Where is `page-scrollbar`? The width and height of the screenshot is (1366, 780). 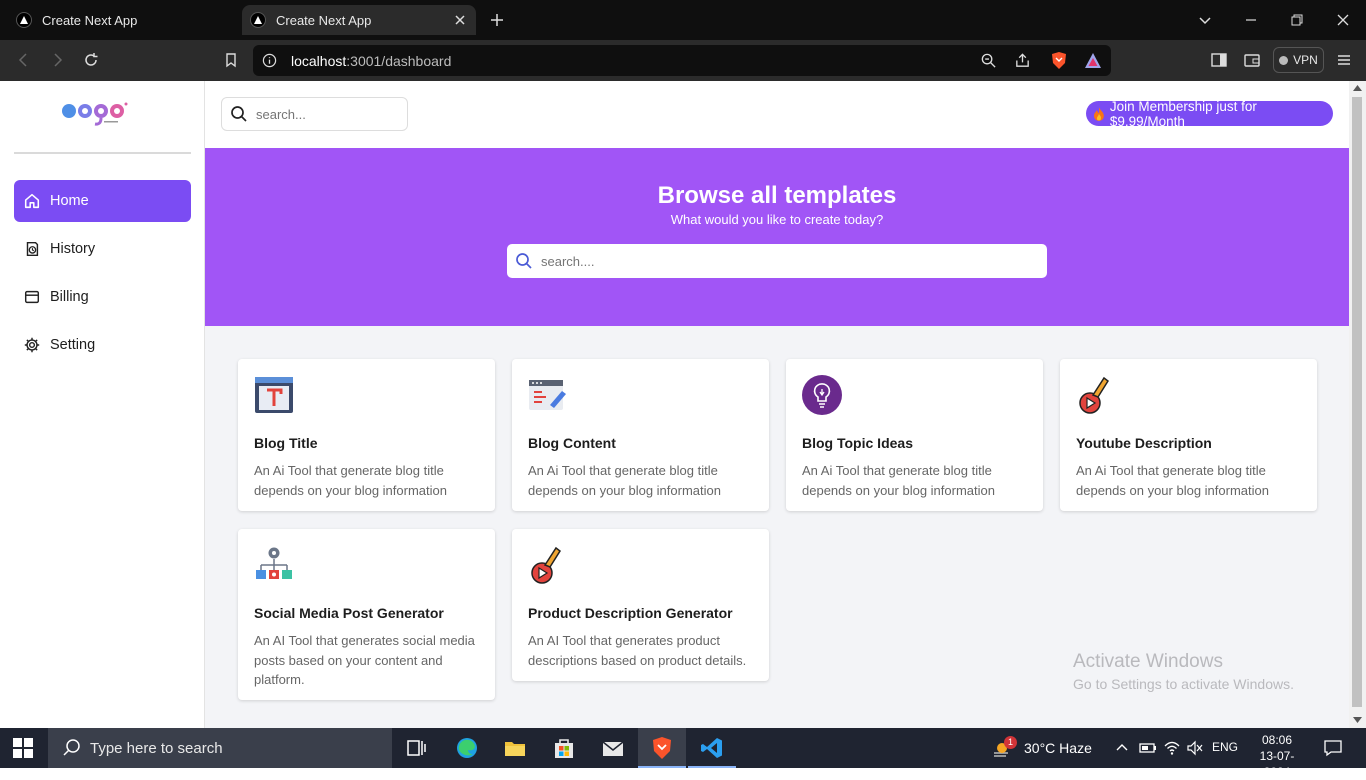 page-scrollbar is located at coordinates (1357, 404).